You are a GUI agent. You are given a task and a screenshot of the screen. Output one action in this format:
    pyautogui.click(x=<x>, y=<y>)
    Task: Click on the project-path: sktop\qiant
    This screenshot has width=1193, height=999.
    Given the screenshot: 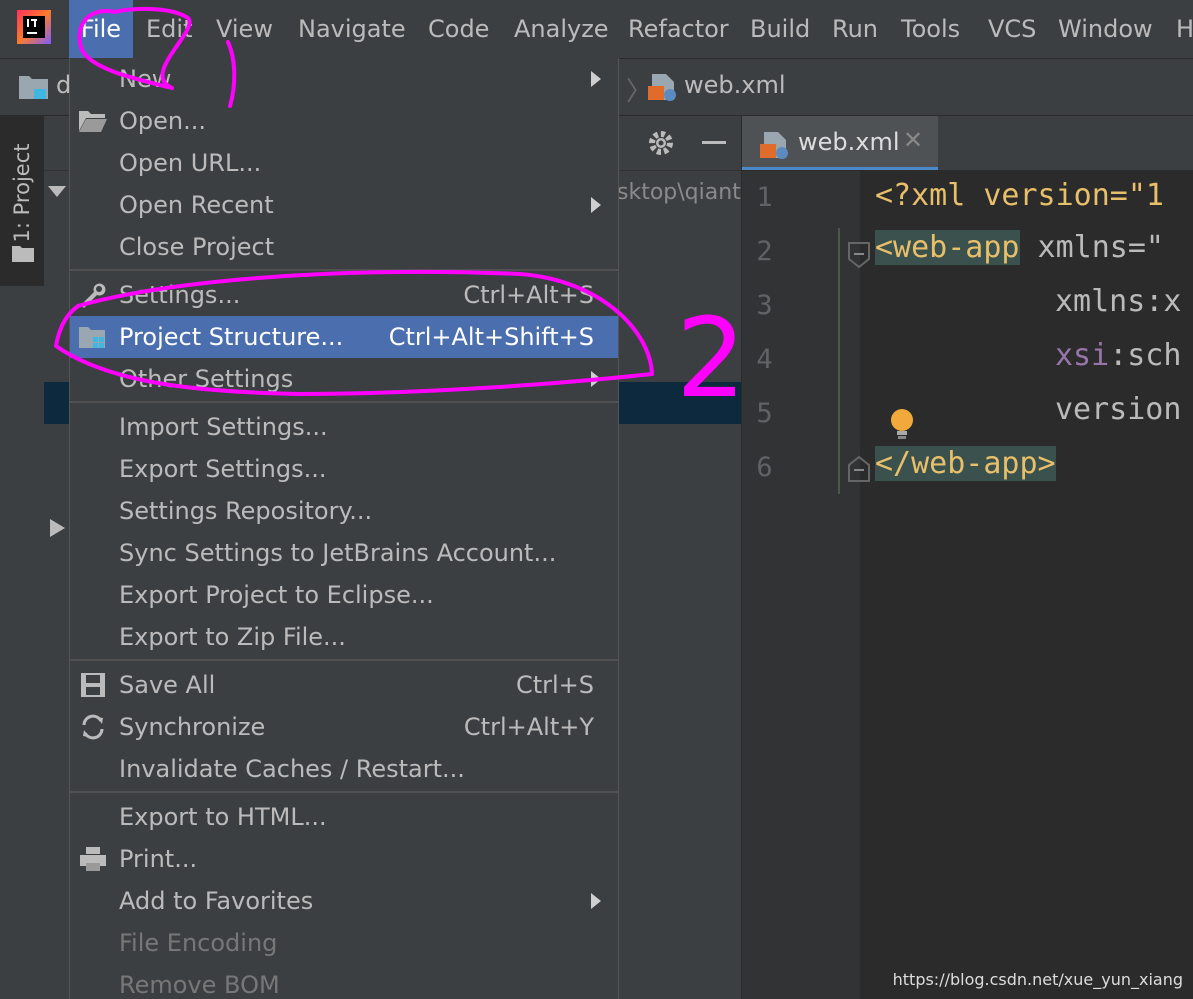 What is the action you would take?
    pyautogui.click(x=679, y=192)
    